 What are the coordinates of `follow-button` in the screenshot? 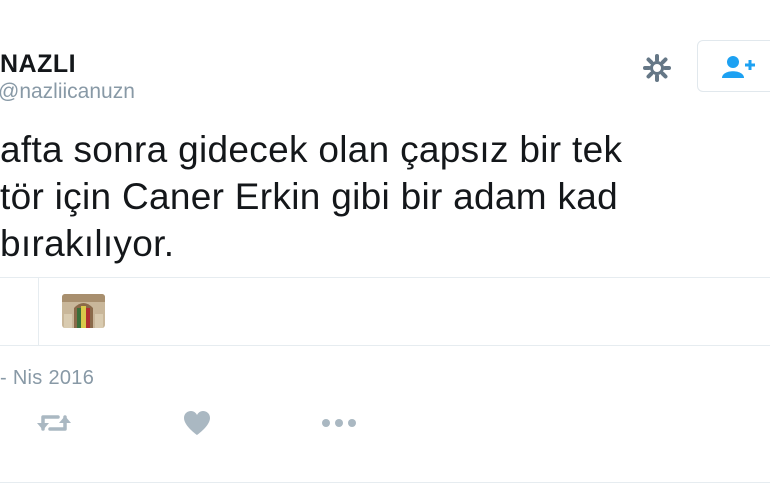 It's located at (733, 66).